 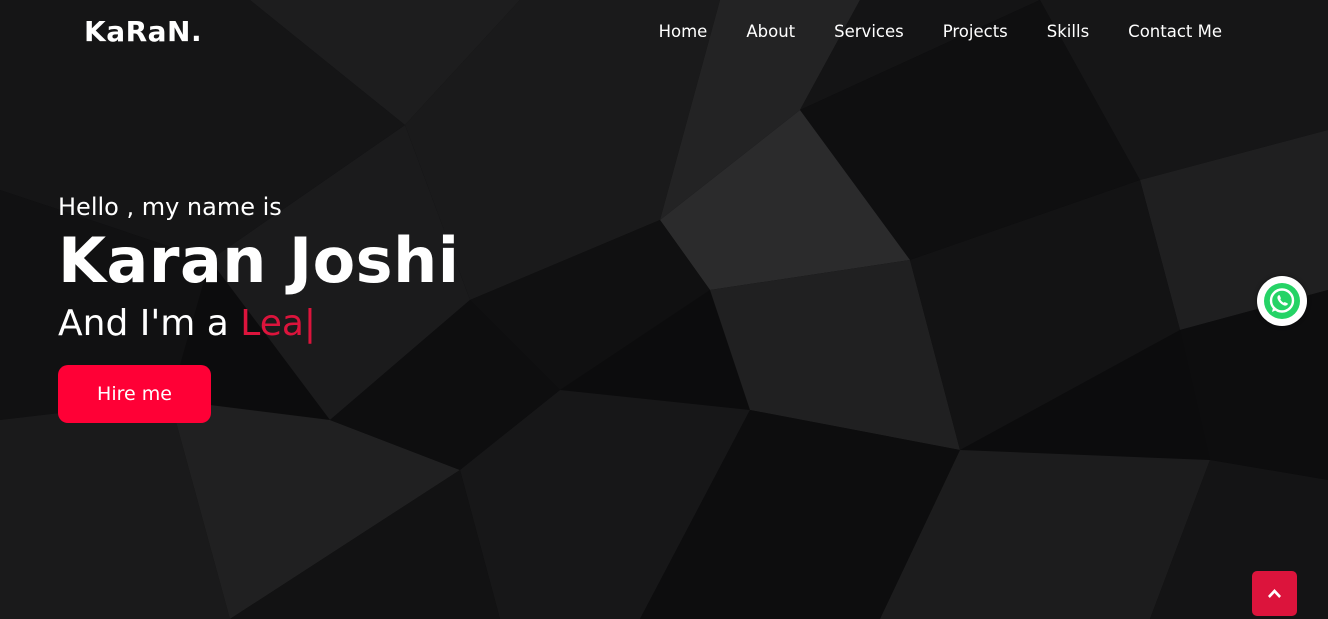 What do you see at coordinates (149, 323) in the screenshot?
I see `role-prefix: And I'm a` at bounding box center [149, 323].